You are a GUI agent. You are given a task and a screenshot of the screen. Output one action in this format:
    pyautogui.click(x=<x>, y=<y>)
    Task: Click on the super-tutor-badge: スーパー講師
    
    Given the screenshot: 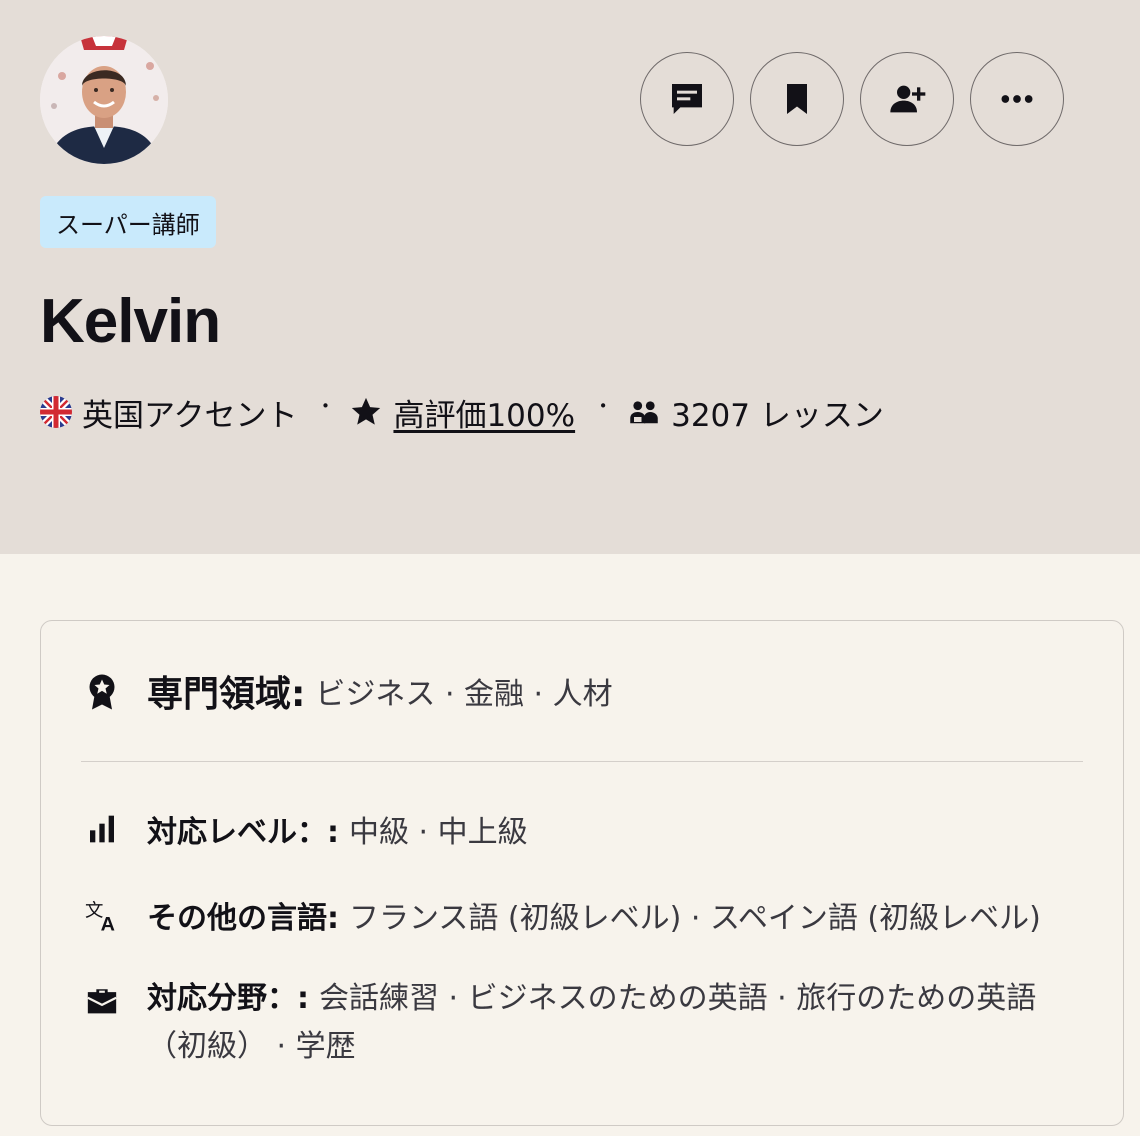 What is the action you would take?
    pyautogui.click(x=128, y=222)
    